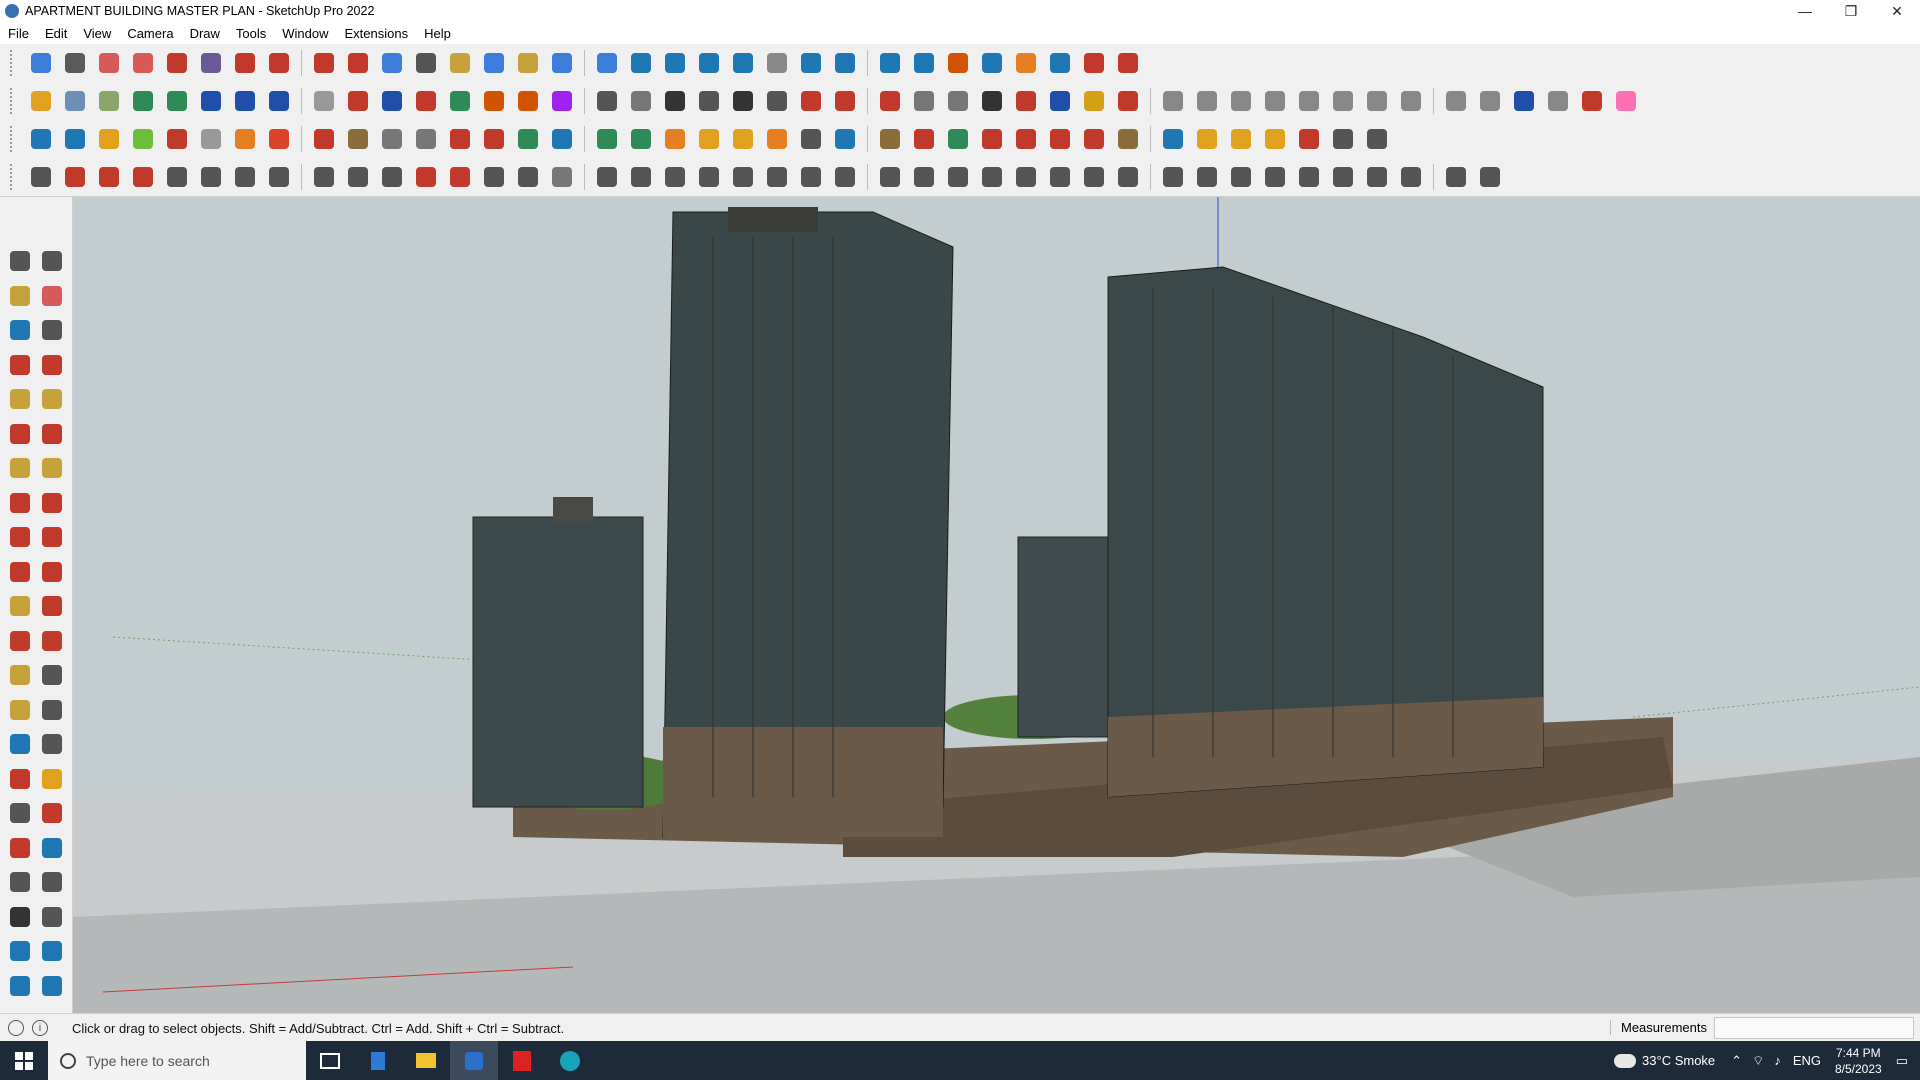 Image resolution: width=1920 pixels, height=1080 pixels. I want to click on menu-view: View, so click(97, 33).